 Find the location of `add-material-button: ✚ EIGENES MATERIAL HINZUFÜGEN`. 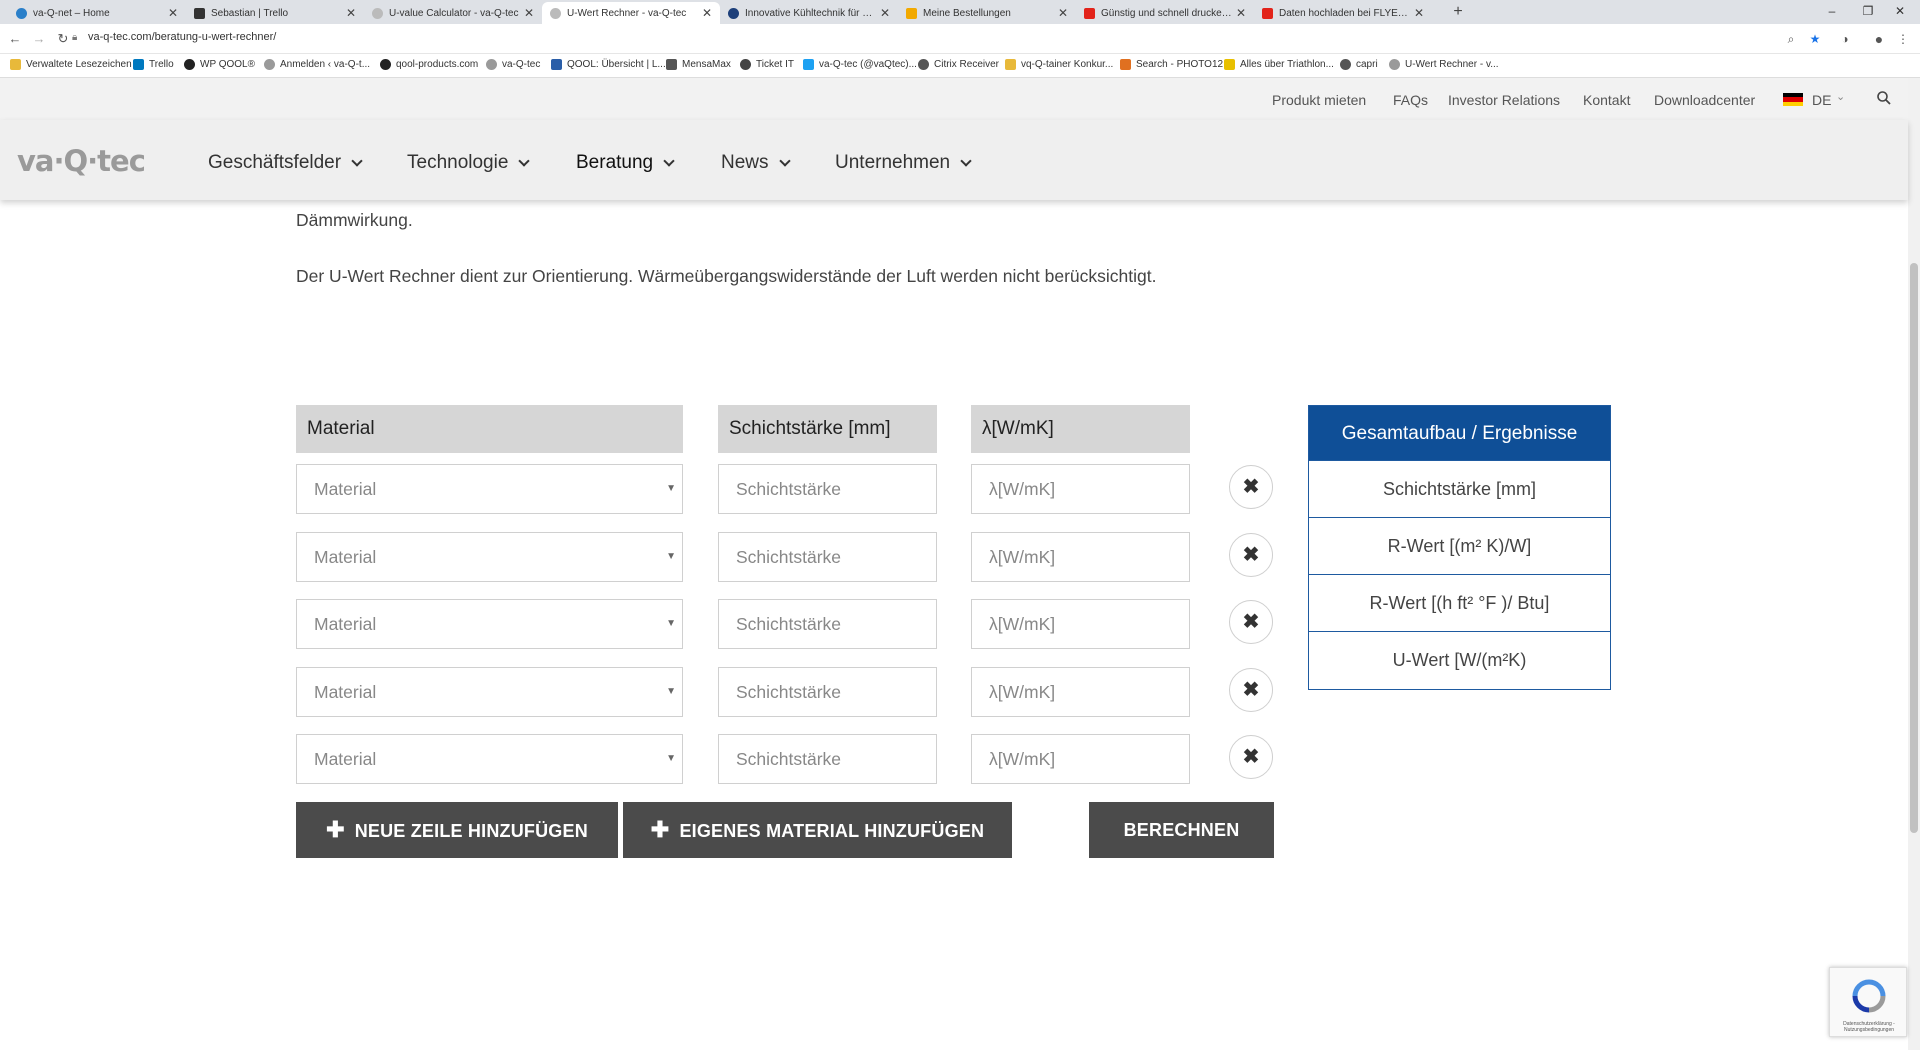

add-material-button: ✚ EIGENES MATERIAL HINZUFÜGEN is located at coordinates (817, 830).